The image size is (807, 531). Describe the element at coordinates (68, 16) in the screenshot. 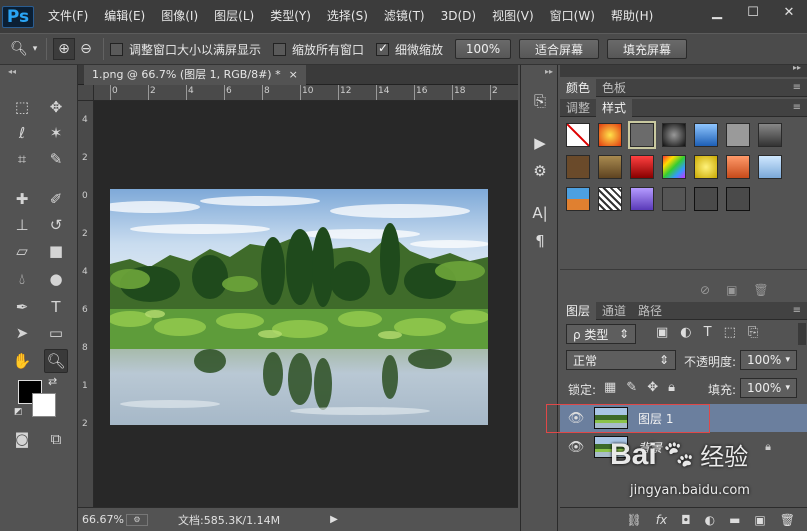

I see `menu-file: 文件(F)` at that location.